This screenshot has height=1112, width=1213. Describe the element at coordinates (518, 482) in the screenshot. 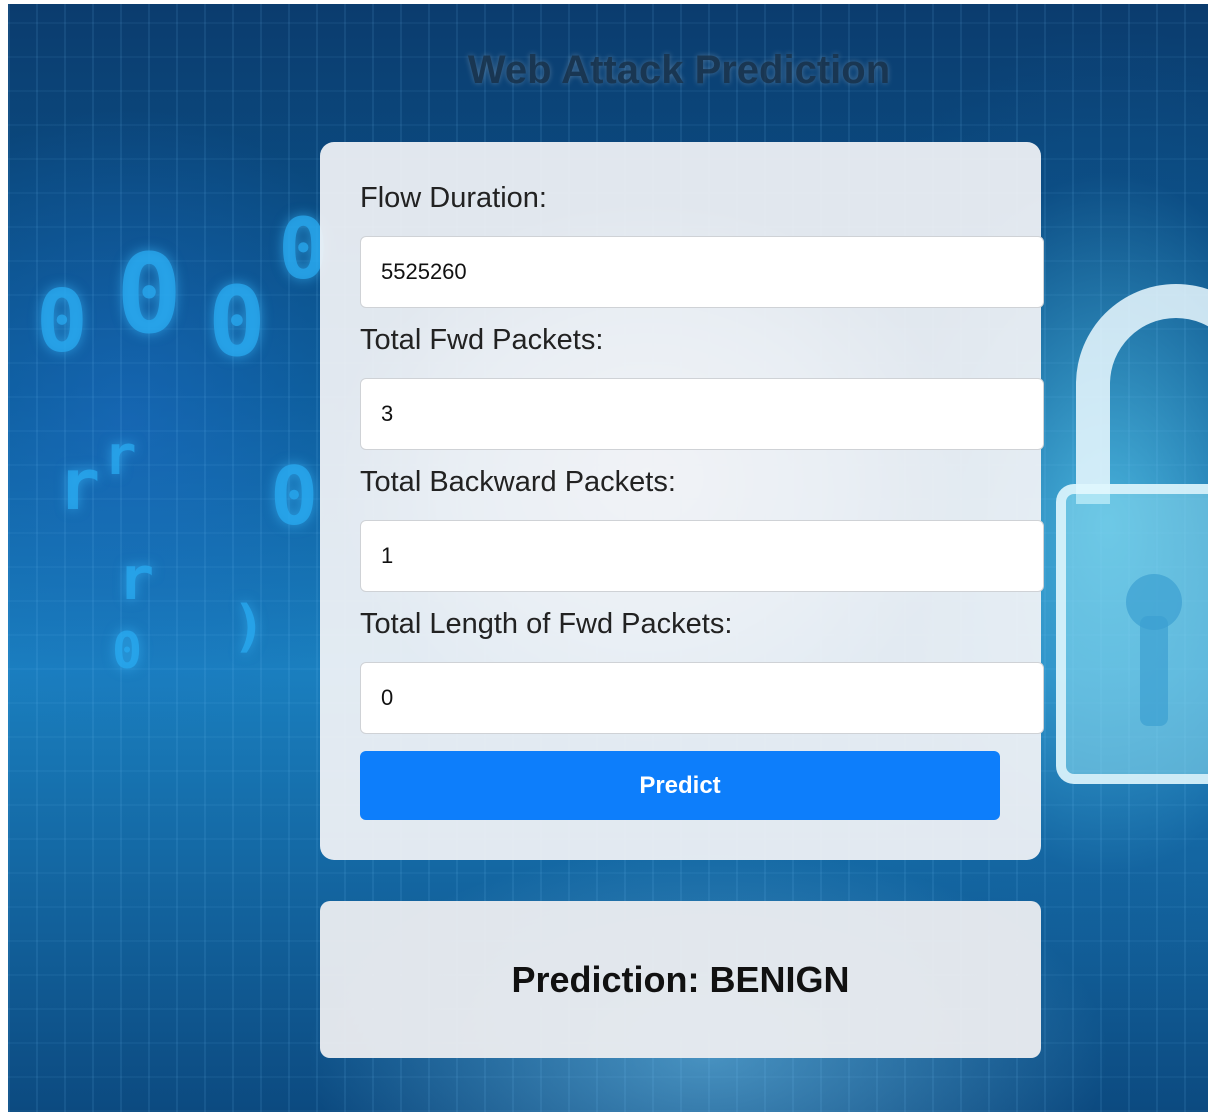

I see `total-backward-packets-label: Total Backward Packets:` at that location.